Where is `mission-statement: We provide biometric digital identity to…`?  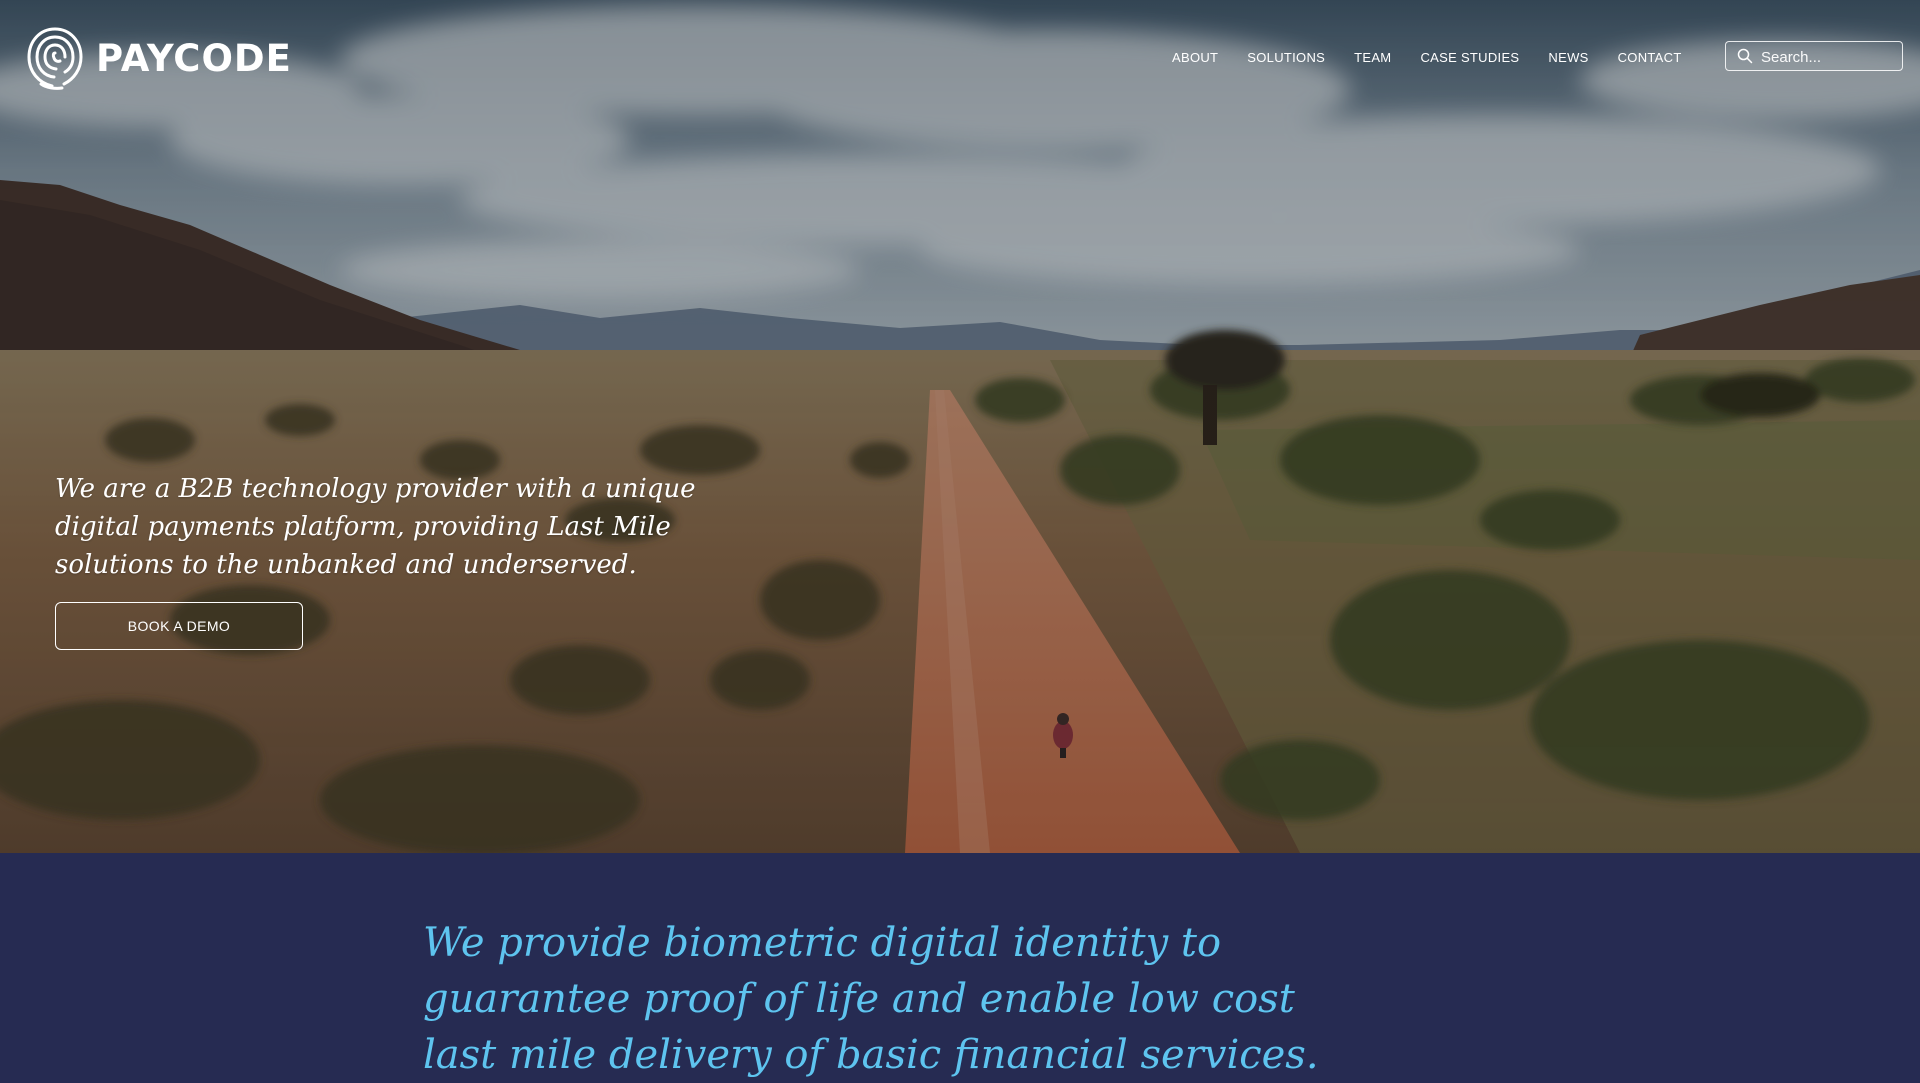
mission-statement: We provide biometric digital identity to… is located at coordinates (871, 999).